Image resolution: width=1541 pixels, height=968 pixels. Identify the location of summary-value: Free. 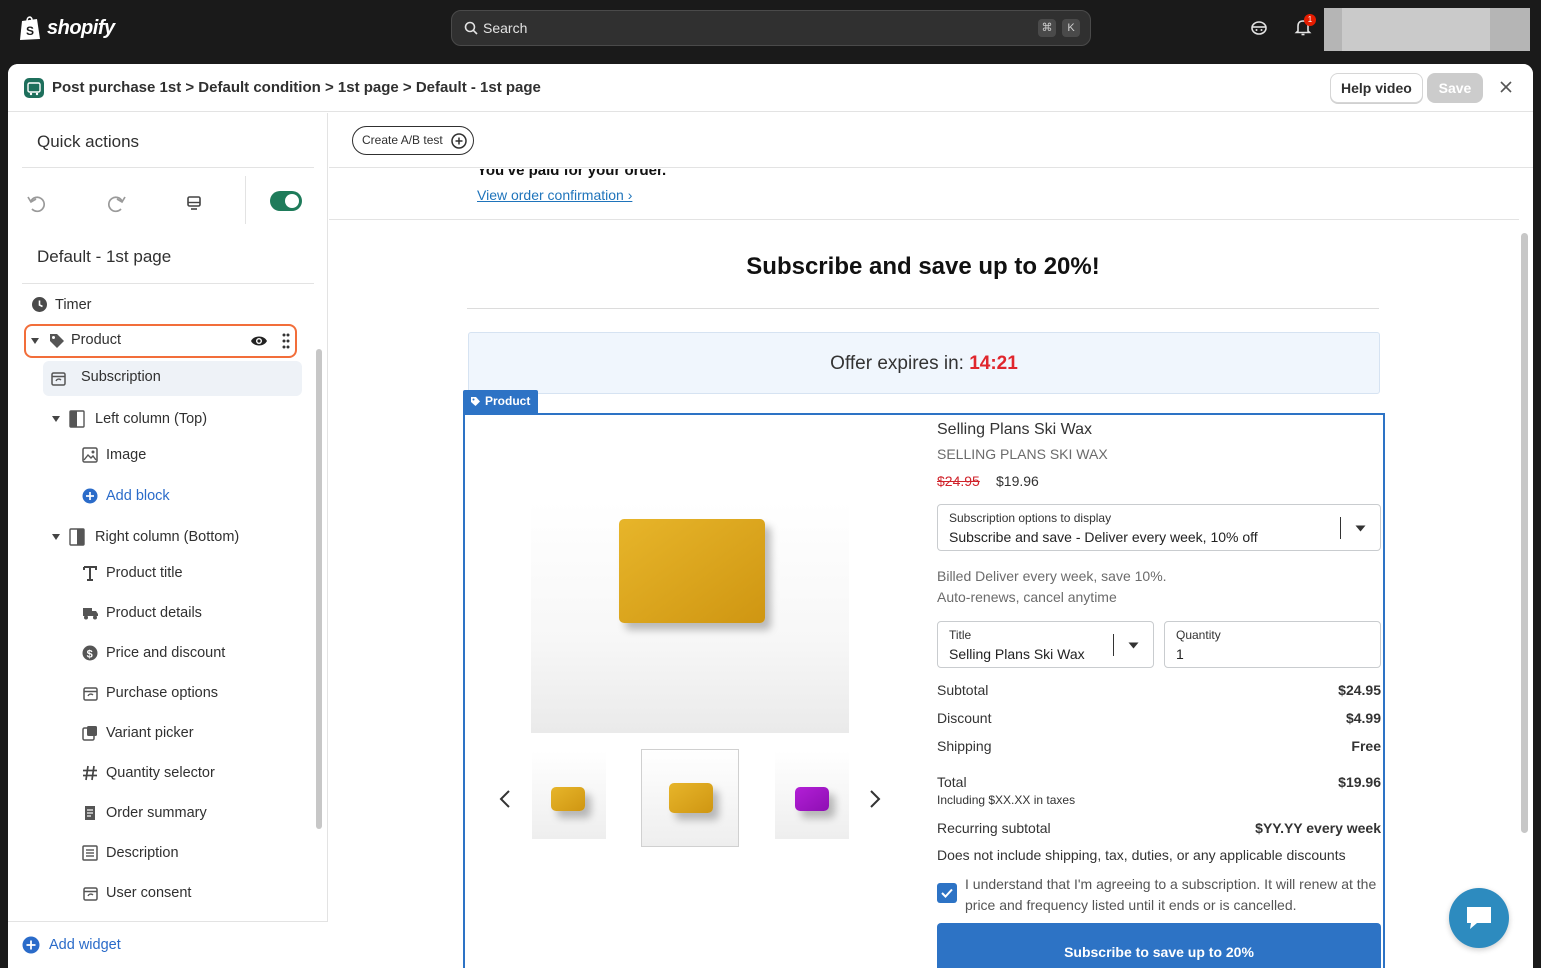
(1366, 746).